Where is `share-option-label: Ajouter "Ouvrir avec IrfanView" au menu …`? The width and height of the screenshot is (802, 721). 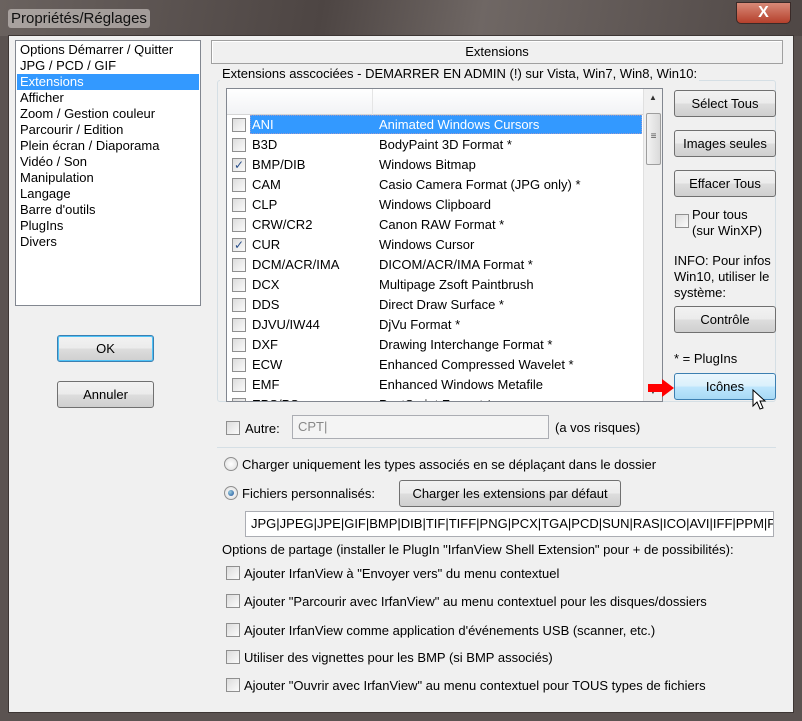 share-option-label: Ajouter "Ouvrir avec IrfanView" au menu … is located at coordinates (475, 685).